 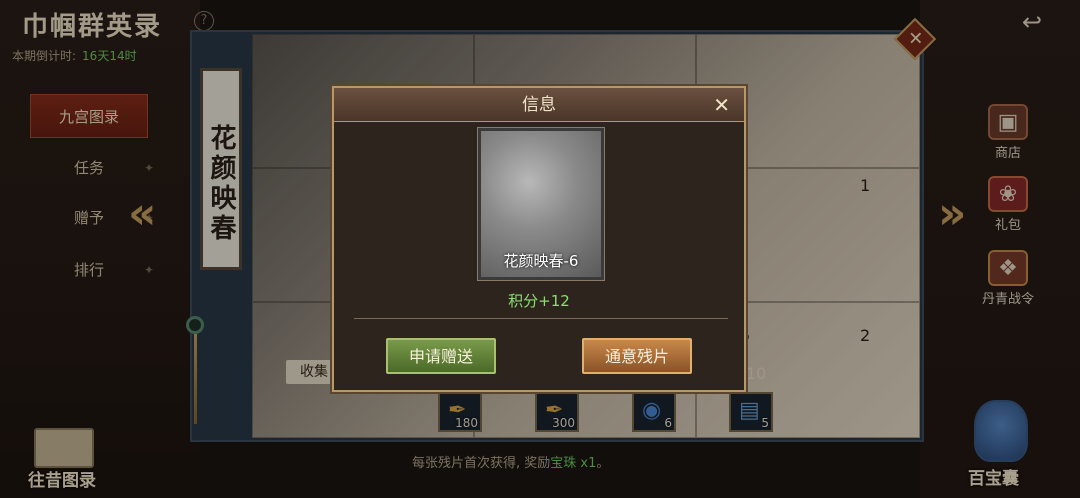 I want to click on fragment-card: 花颜映春-6, so click(x=541, y=204).